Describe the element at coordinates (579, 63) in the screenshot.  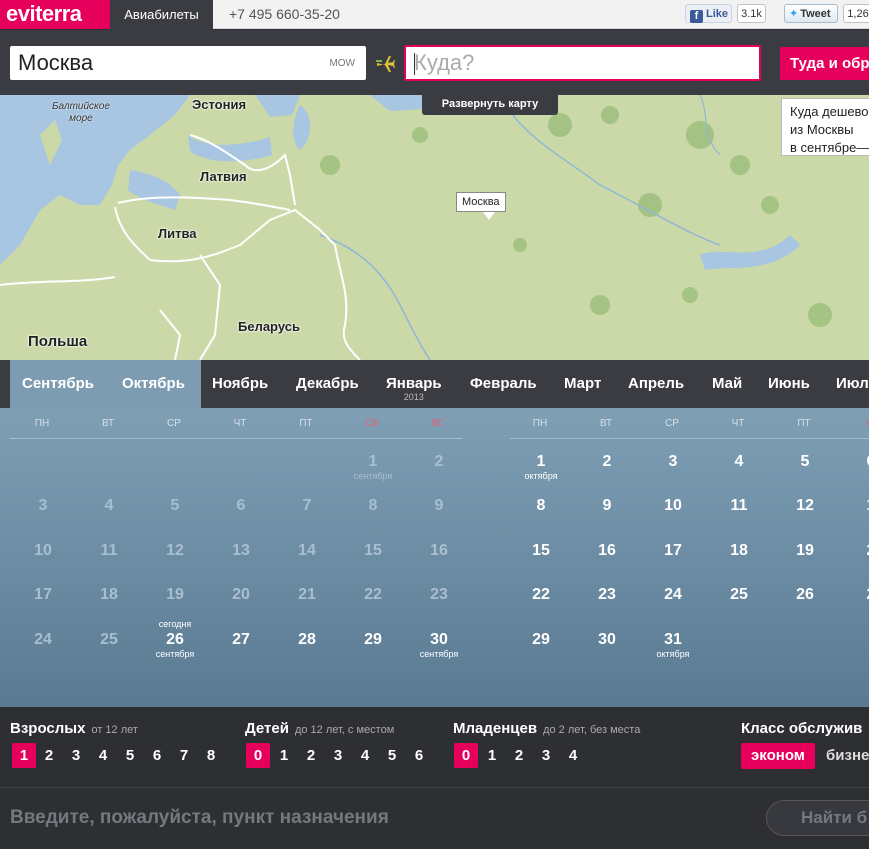
I see `destination-input` at that location.